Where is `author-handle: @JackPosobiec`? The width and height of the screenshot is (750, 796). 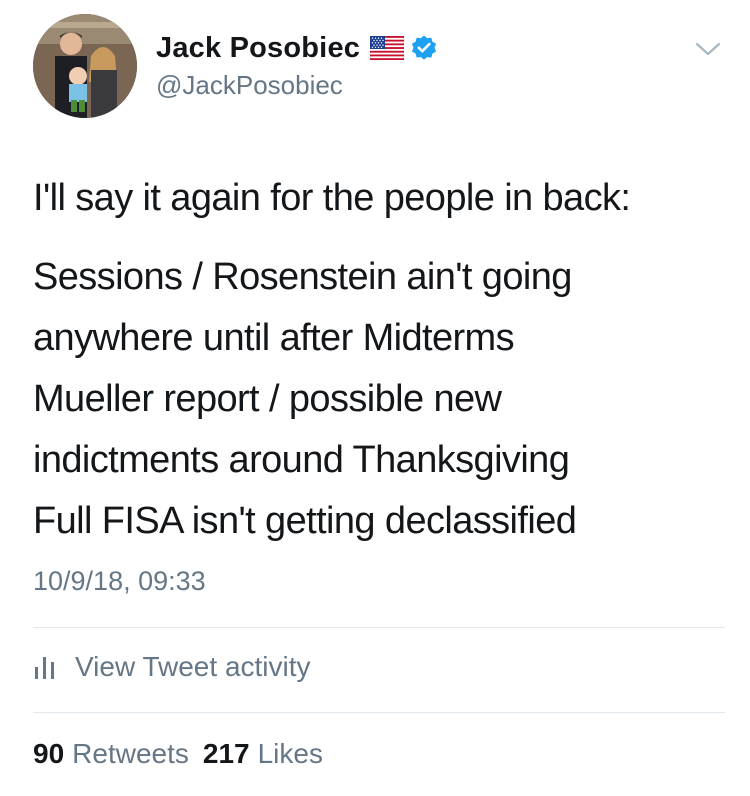
author-handle: @JackPosobiec is located at coordinates (249, 85).